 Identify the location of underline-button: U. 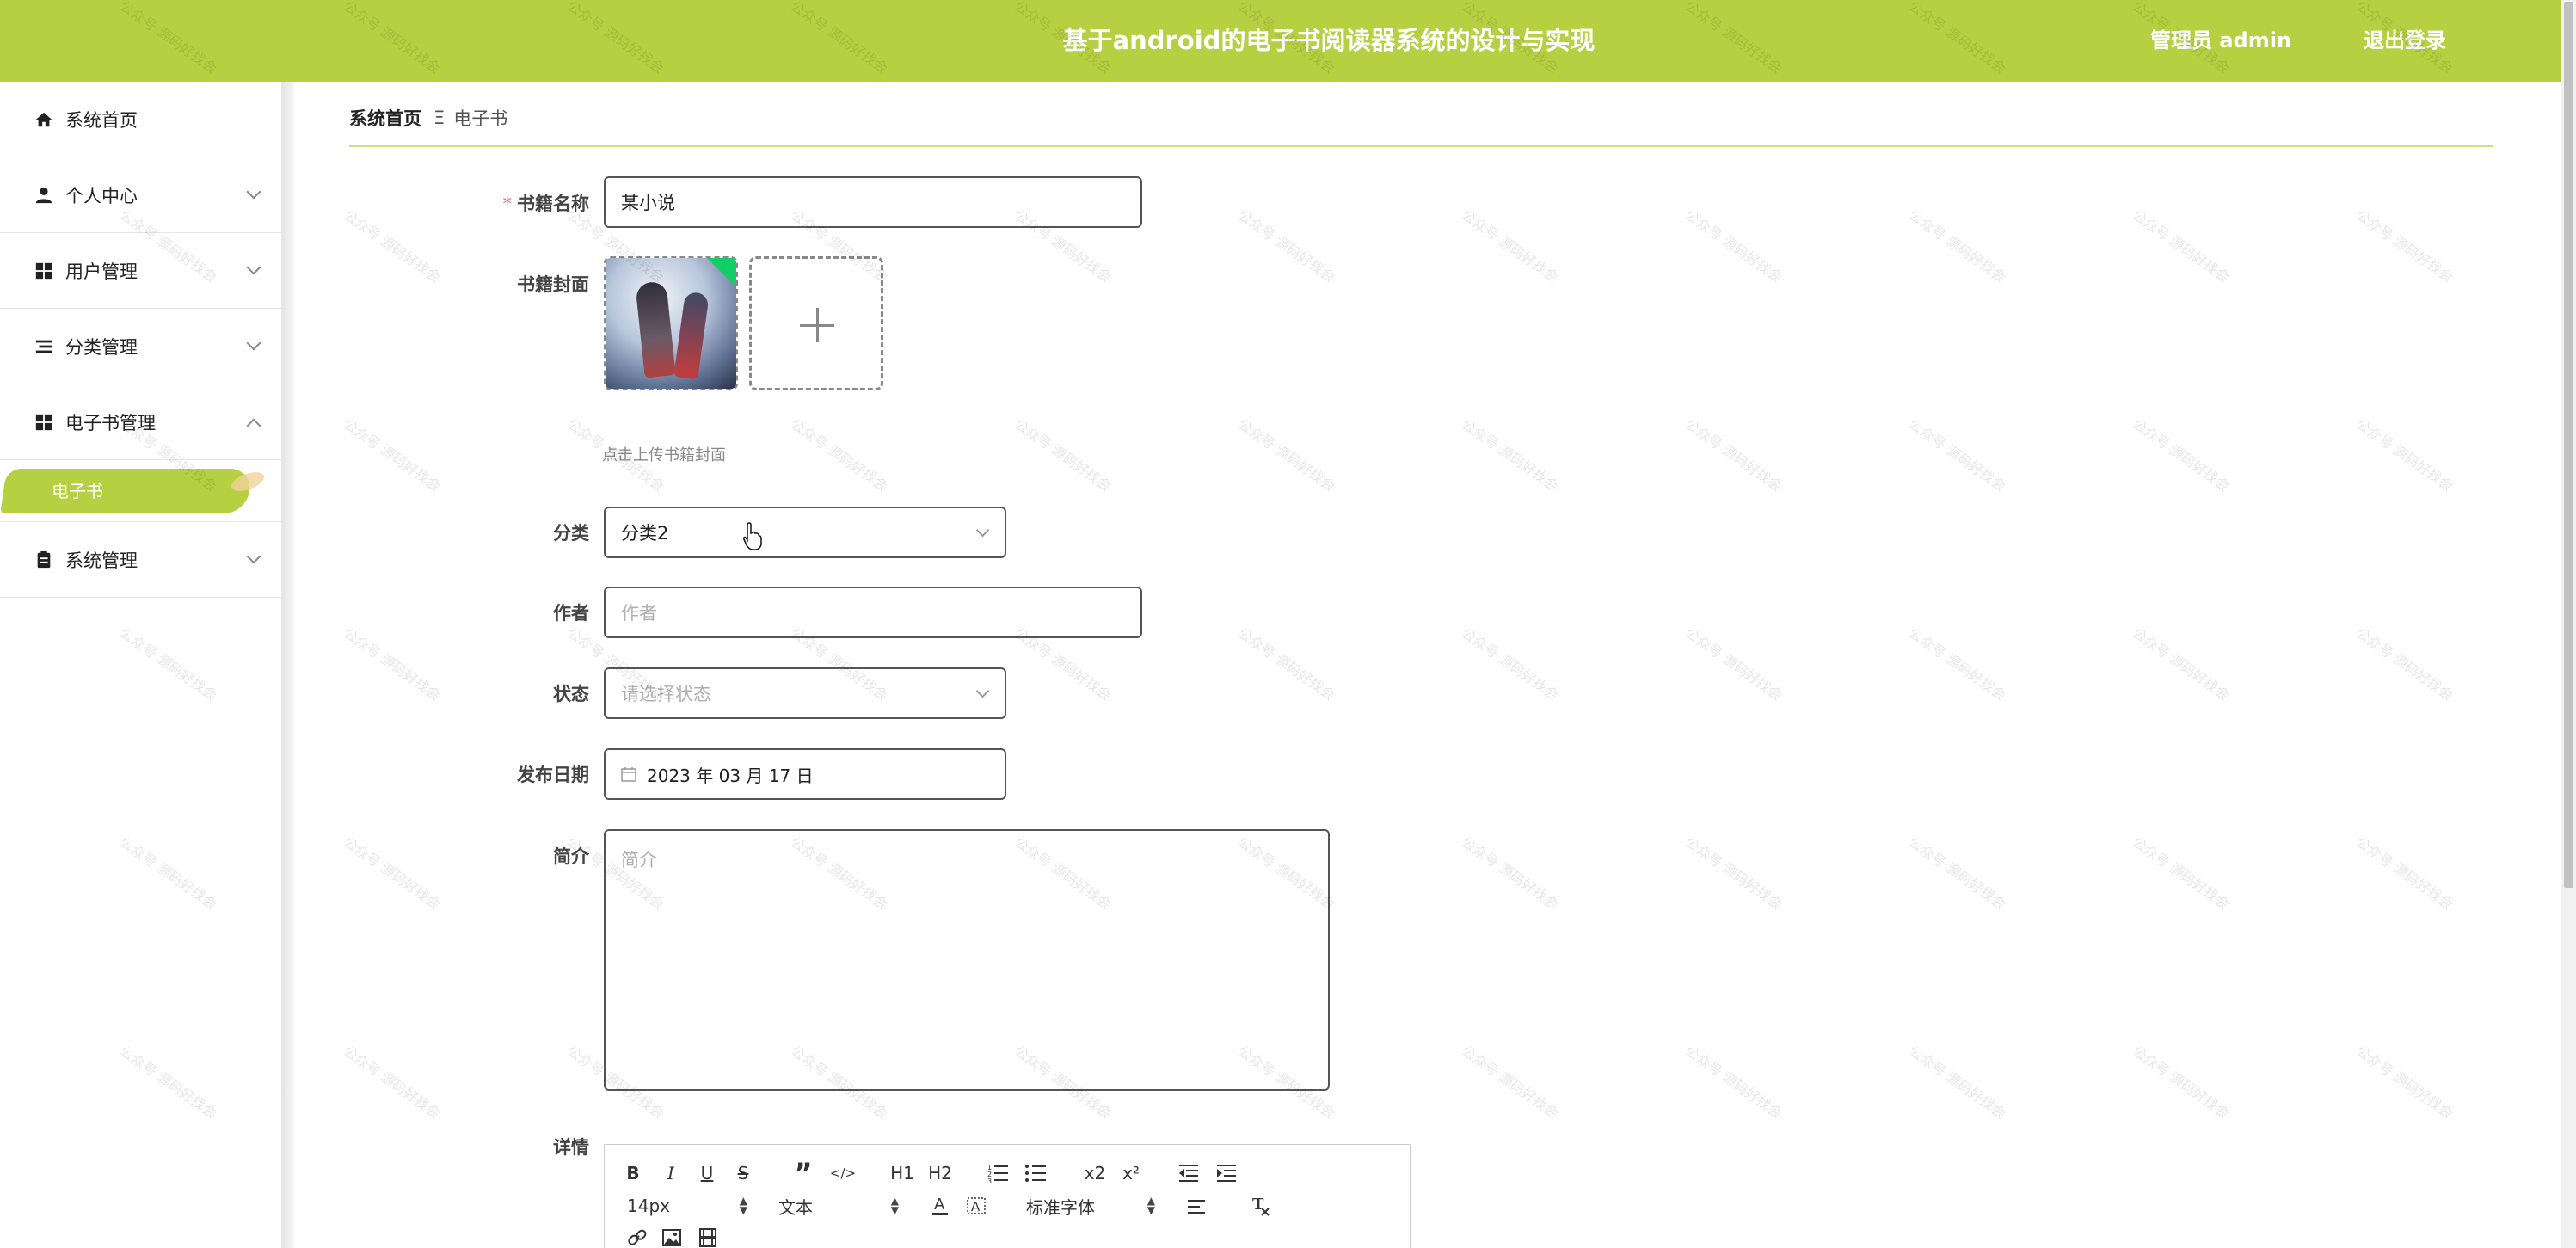
(707, 1173).